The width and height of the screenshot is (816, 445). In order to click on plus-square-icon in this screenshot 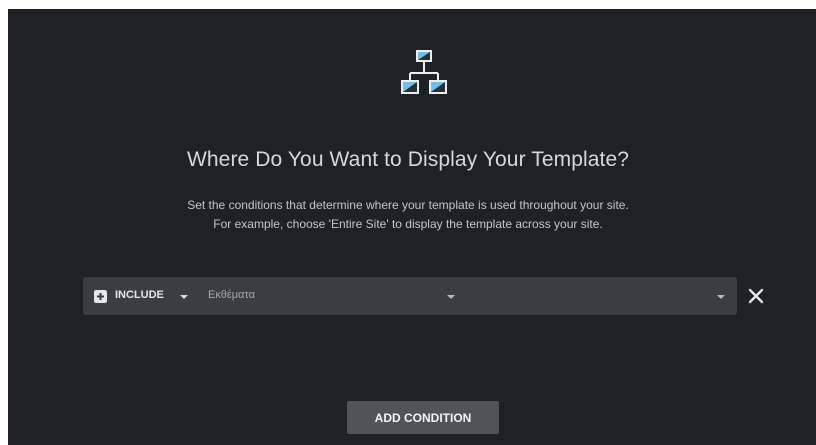, I will do `click(100, 296)`.